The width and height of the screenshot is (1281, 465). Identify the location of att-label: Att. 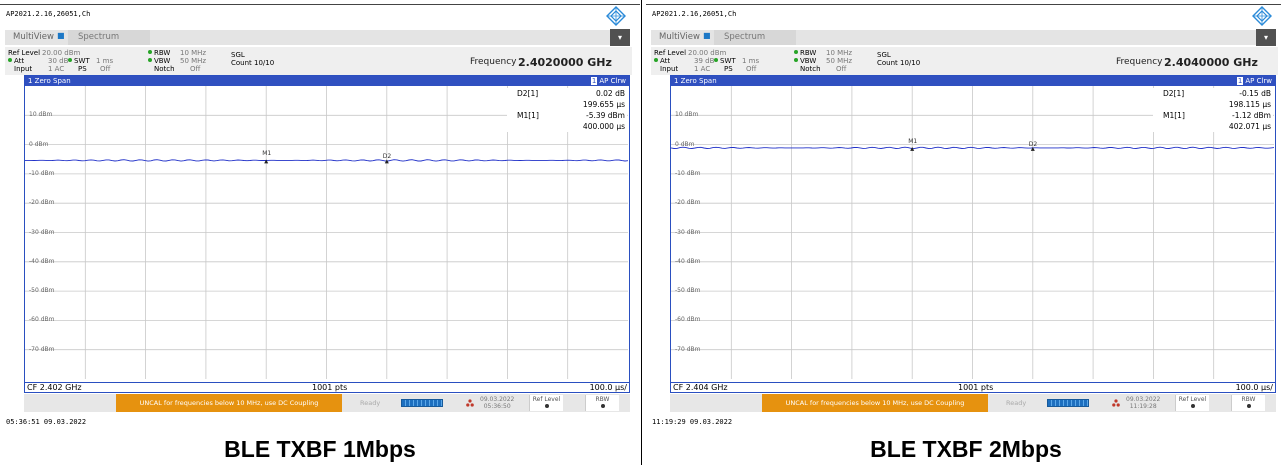
(662, 61).